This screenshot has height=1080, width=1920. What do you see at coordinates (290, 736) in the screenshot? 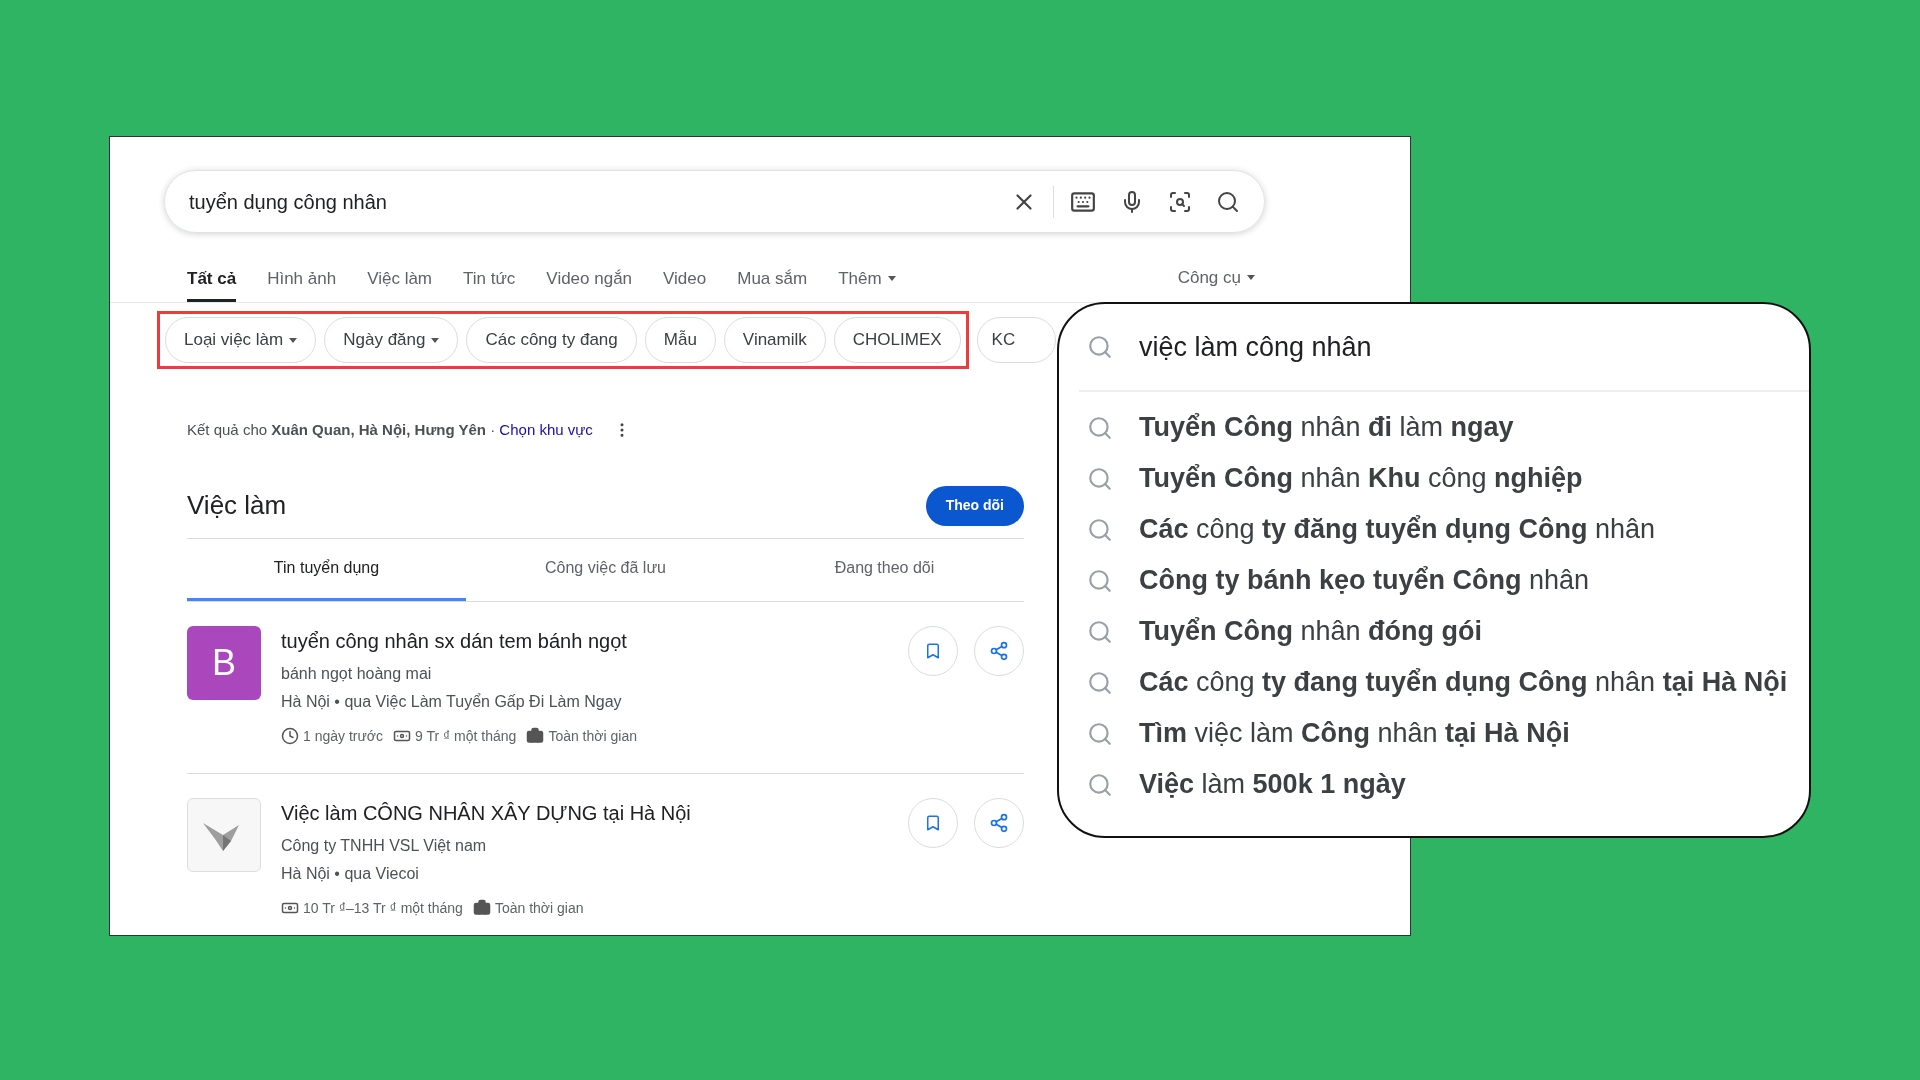
I see `clock-icon` at bounding box center [290, 736].